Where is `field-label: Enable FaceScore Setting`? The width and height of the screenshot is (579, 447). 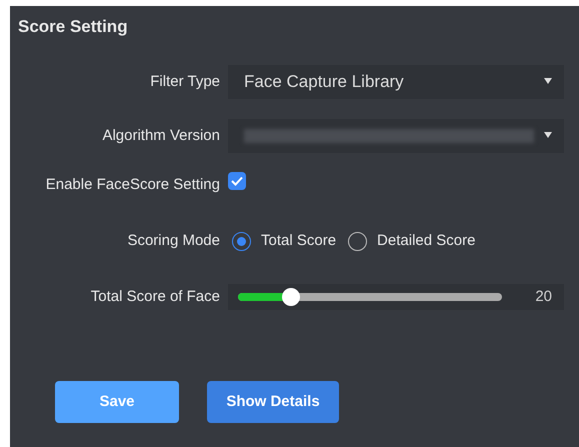
field-label: Enable FaceScore Setting is located at coordinates (132, 184).